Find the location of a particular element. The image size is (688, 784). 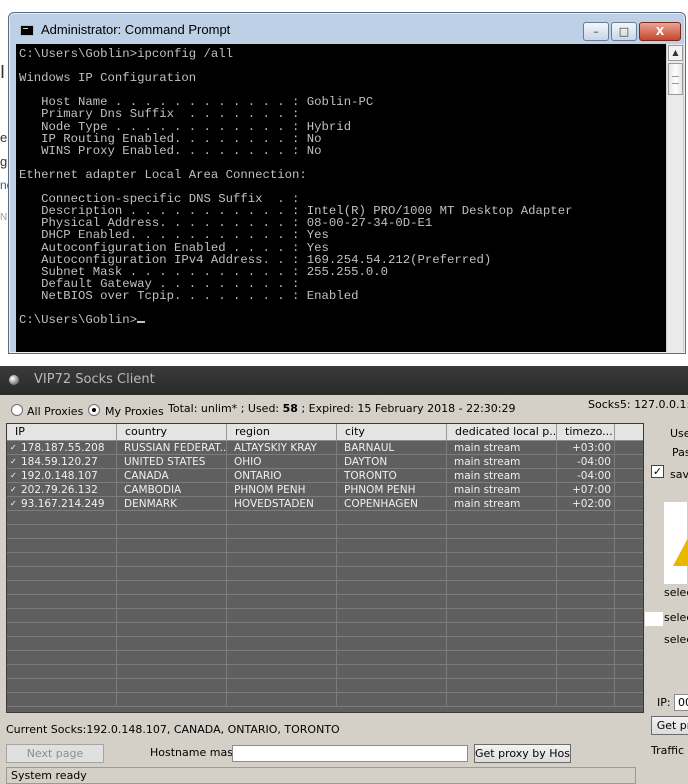

close-button: X is located at coordinates (660, 31).